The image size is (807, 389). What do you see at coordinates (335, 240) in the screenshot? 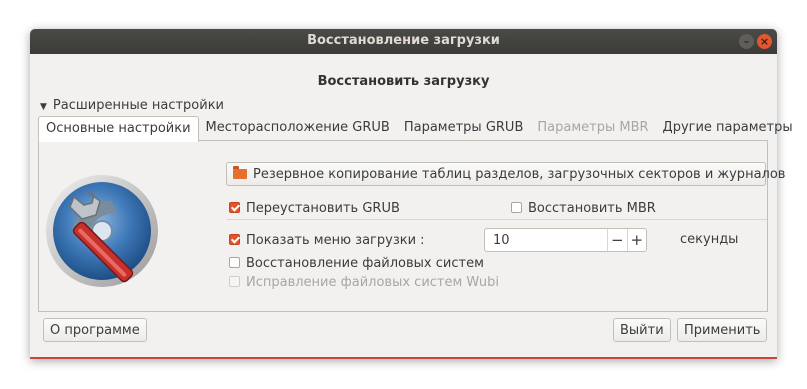
I see `show-boot-menu-label: Показать меню загрузки :` at bounding box center [335, 240].